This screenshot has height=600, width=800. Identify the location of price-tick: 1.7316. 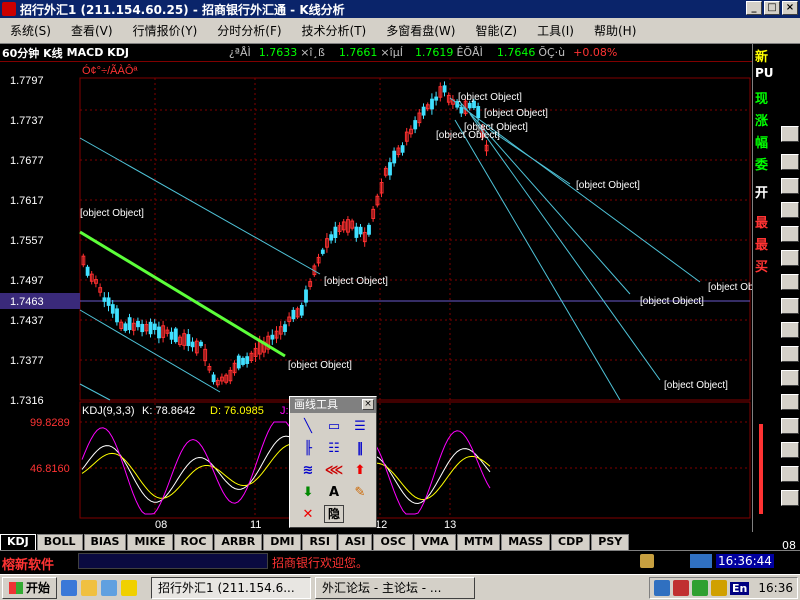
(27, 401).